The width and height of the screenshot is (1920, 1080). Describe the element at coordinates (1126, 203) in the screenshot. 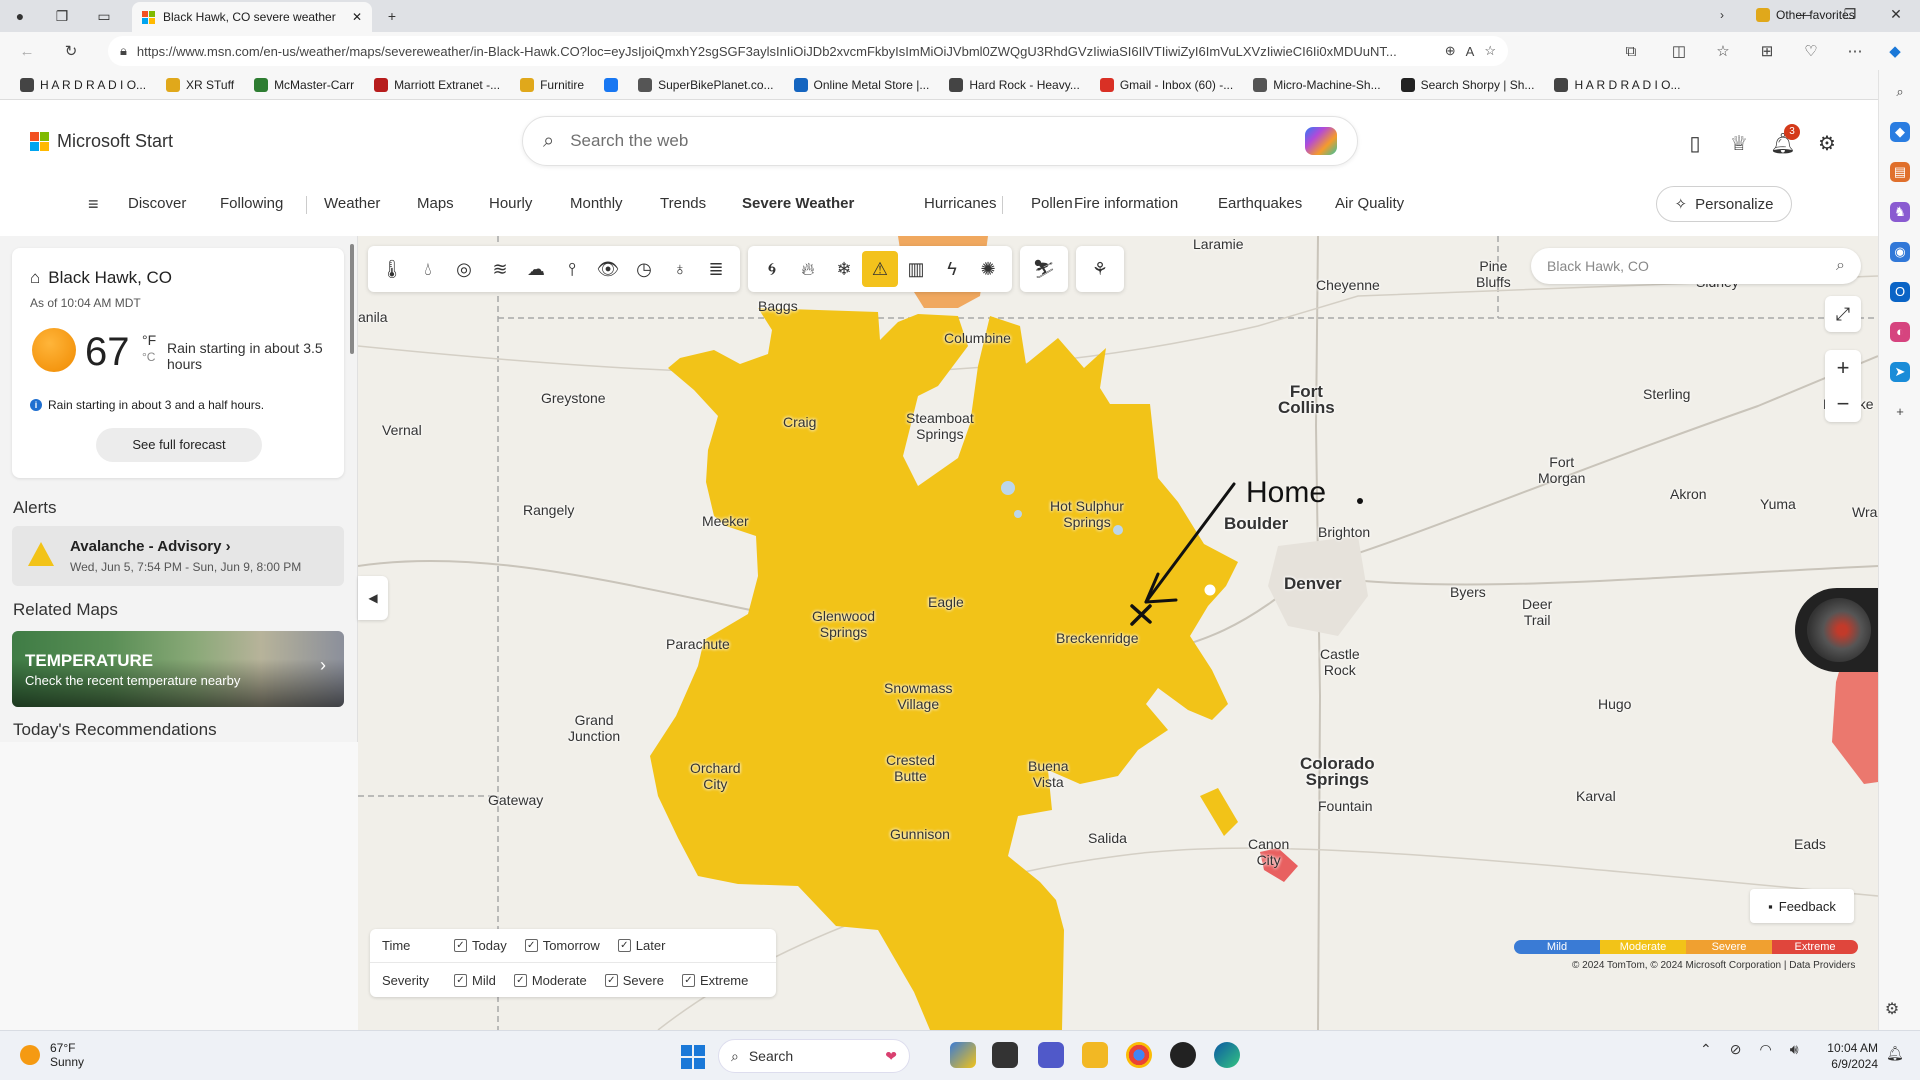

I see `nav-item-fire-information: Fire information` at that location.